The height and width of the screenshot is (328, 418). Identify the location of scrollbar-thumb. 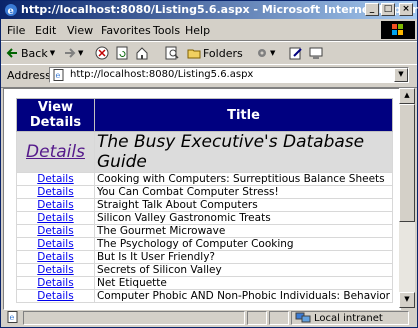
(407, 163).